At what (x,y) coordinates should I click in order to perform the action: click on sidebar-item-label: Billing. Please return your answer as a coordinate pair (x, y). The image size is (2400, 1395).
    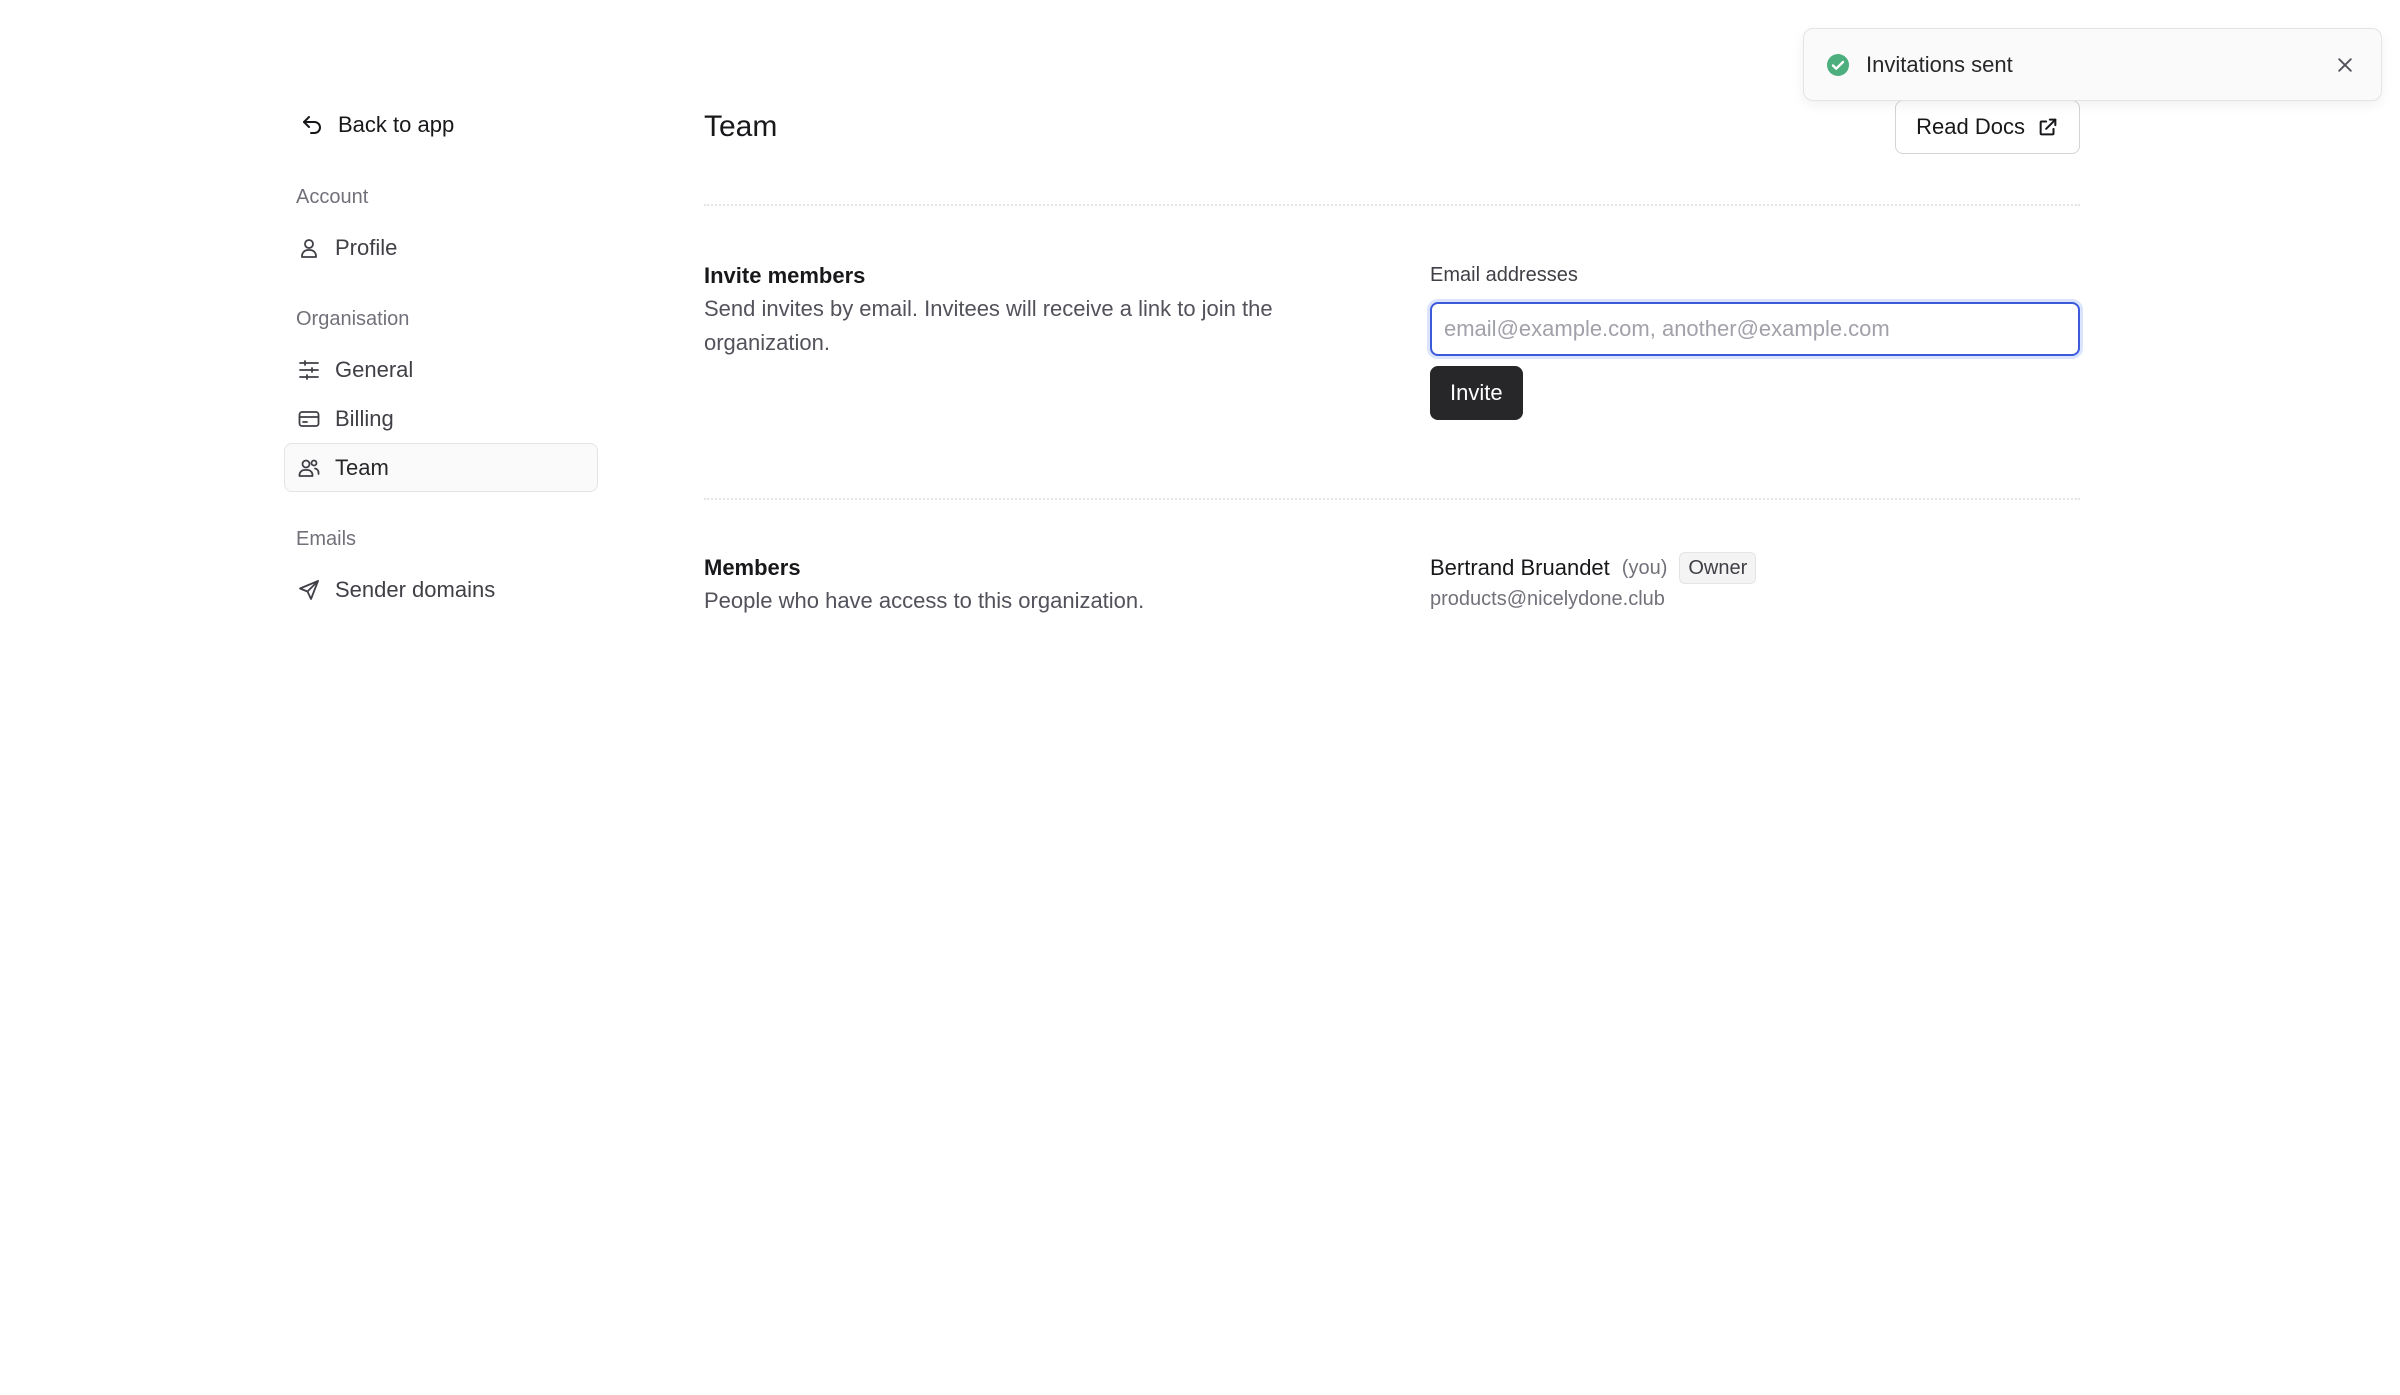
    Looking at the image, I should click on (364, 418).